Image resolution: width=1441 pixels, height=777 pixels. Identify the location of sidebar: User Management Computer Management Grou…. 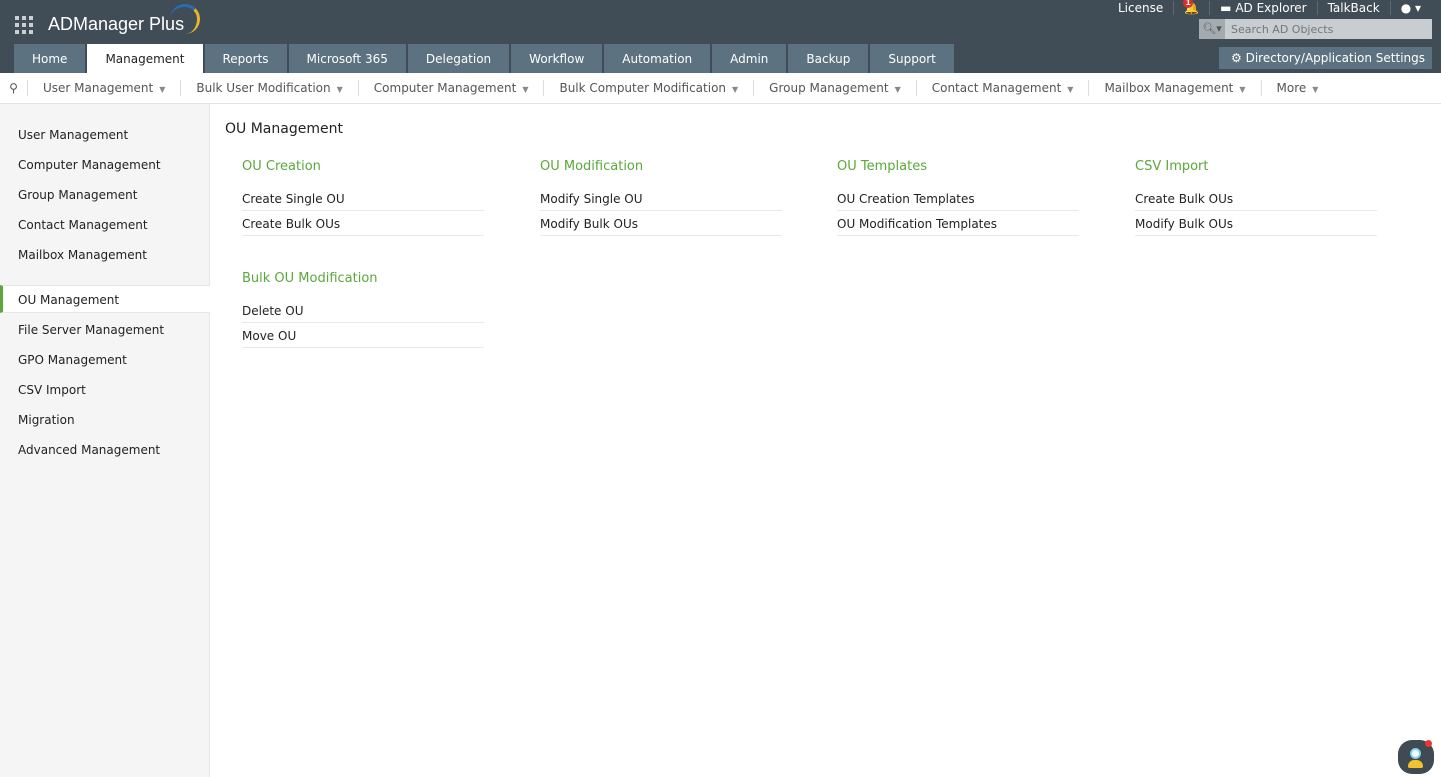
(105, 440).